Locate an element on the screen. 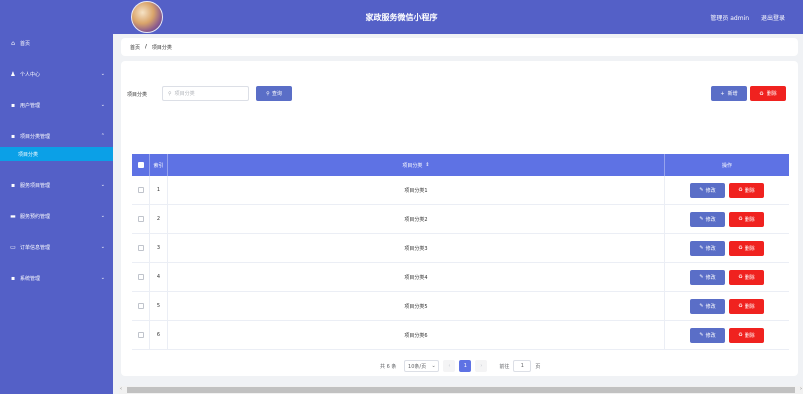 This screenshot has width=803, height=394. sidebar-item-category-mgmt: ▪ 项目分类管理 ⌃ is located at coordinates (56, 136).